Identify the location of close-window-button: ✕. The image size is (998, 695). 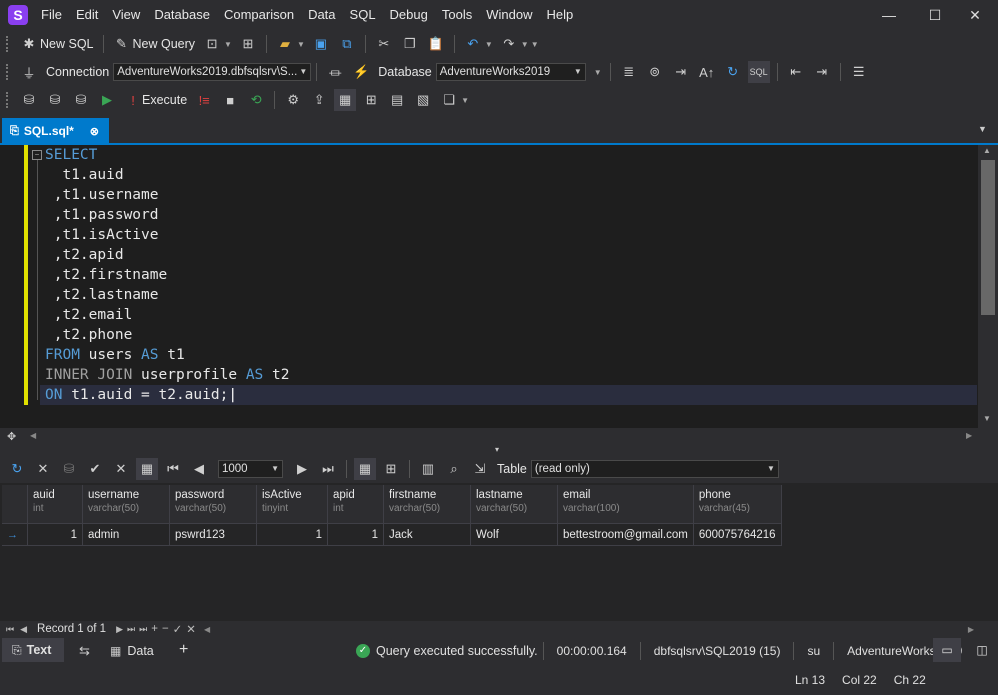
(975, 15).